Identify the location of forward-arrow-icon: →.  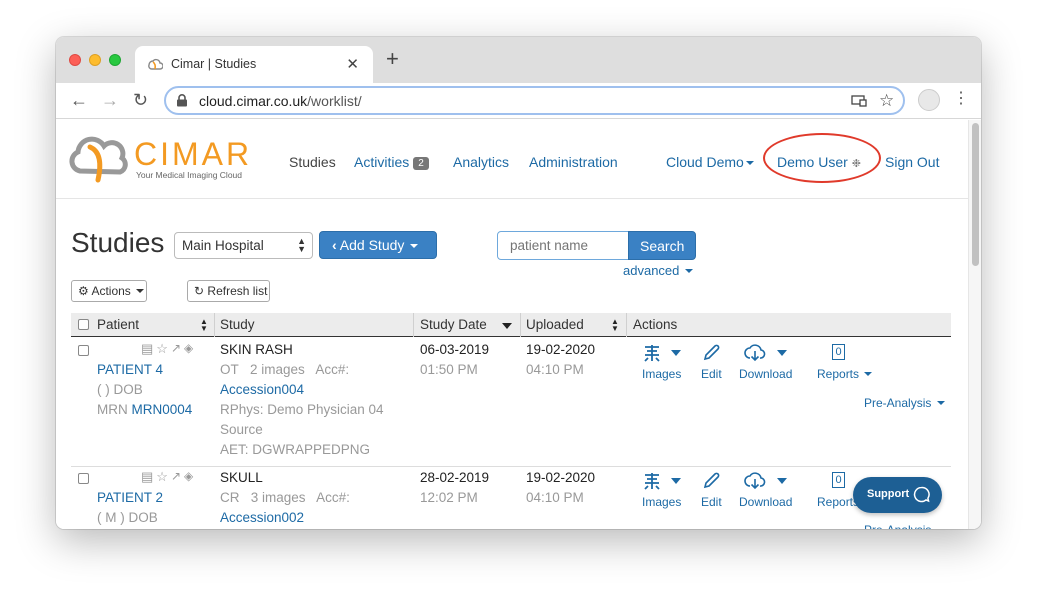
(110, 100).